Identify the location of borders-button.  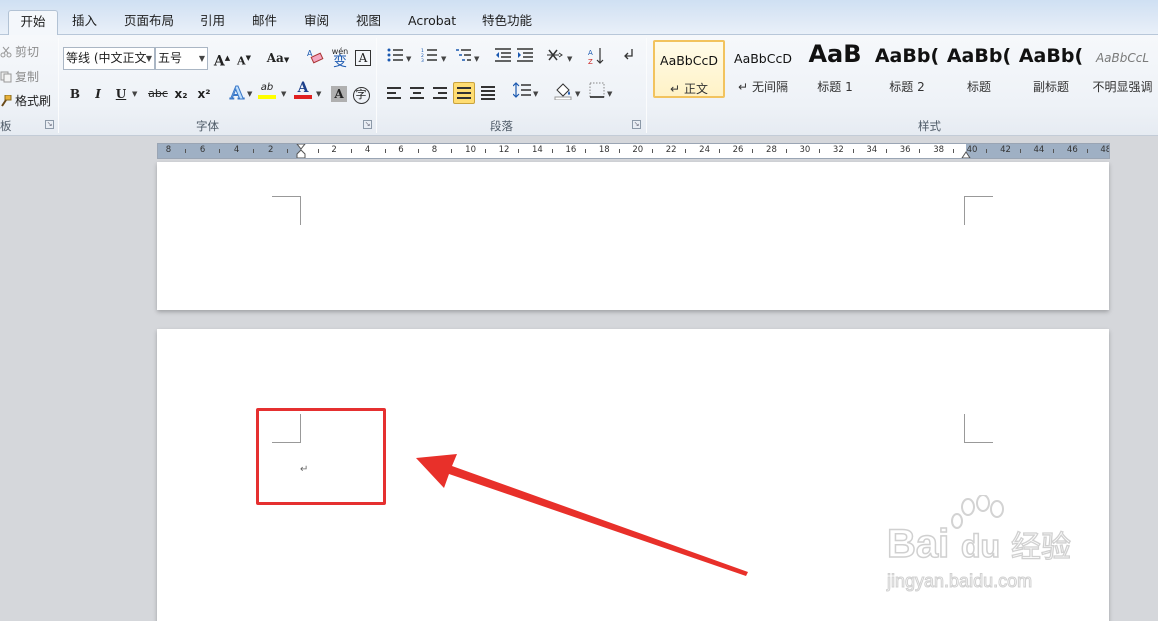
(597, 93).